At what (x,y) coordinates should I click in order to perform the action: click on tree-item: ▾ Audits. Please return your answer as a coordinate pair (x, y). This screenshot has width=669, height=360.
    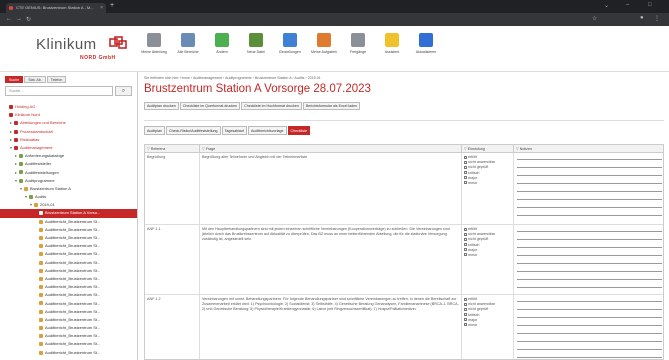
    Looking at the image, I should click on (68, 197).